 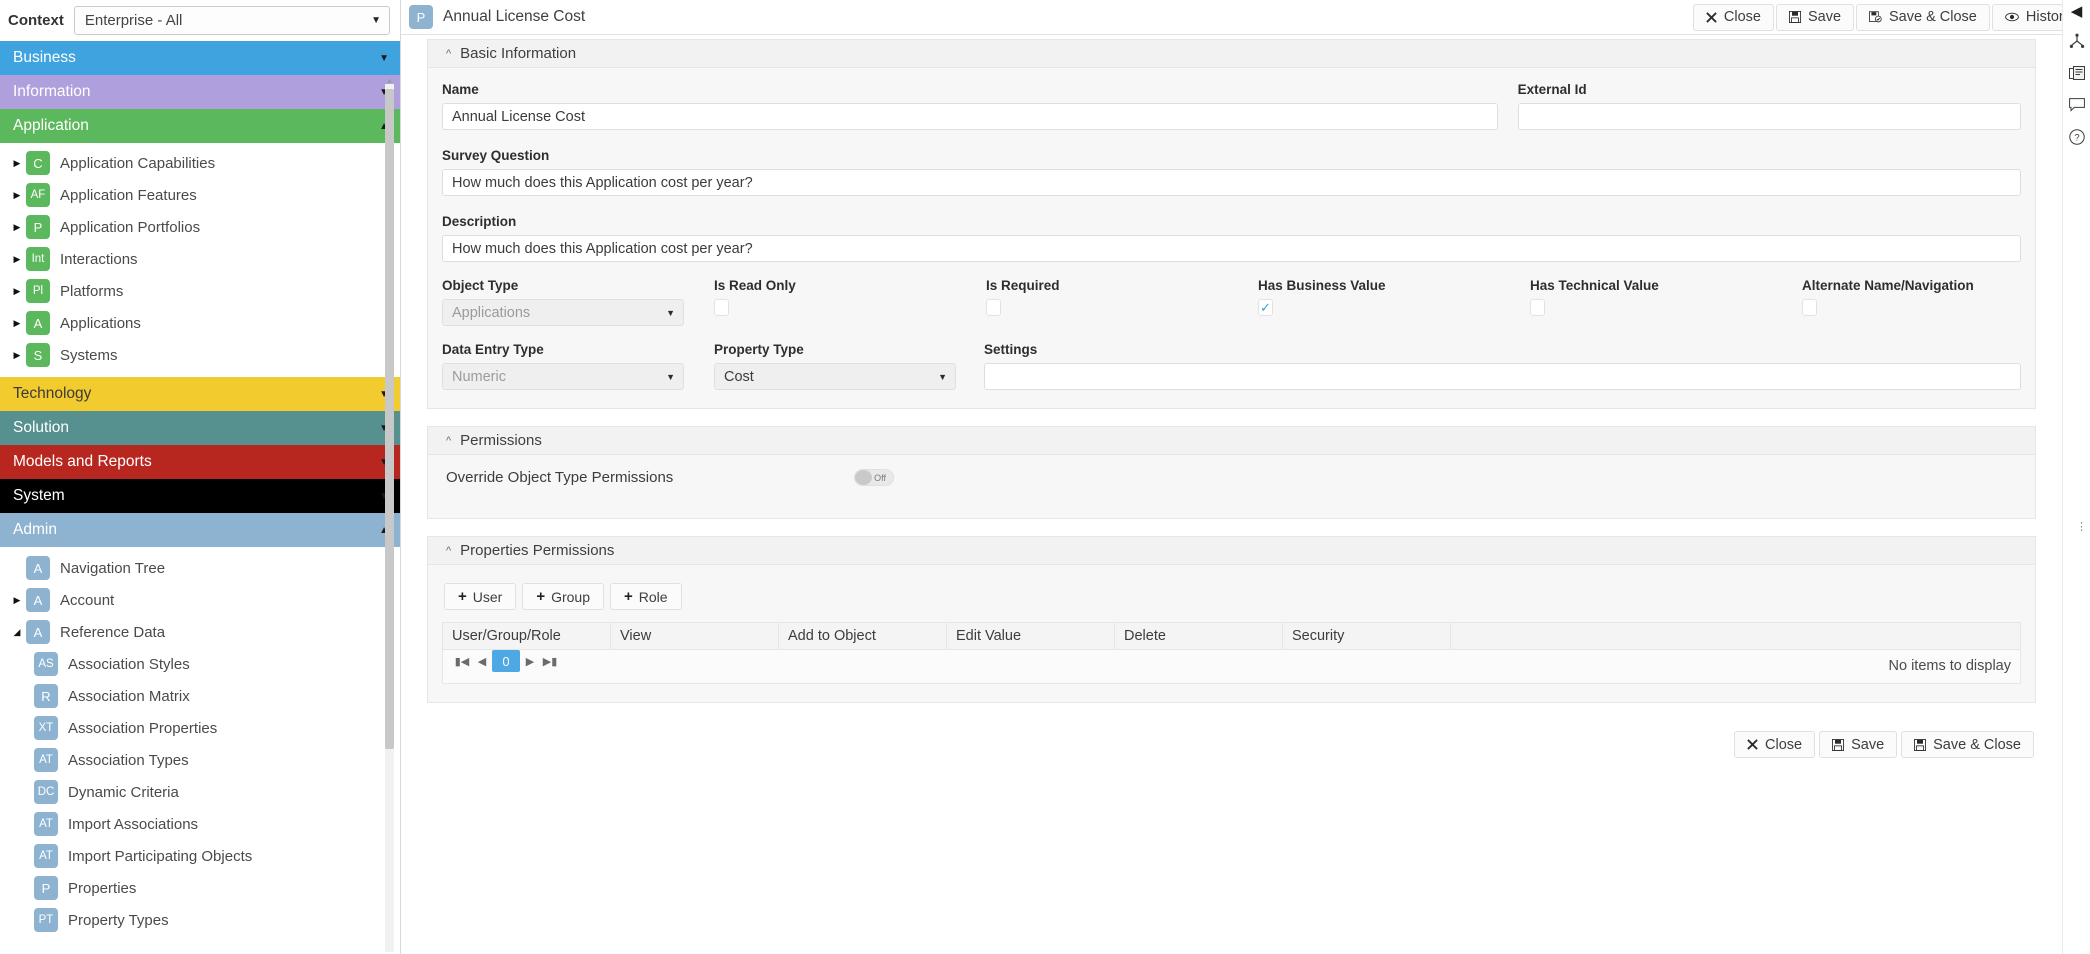 I want to click on nav-group-solution: Solution▼, so click(x=200, y=428).